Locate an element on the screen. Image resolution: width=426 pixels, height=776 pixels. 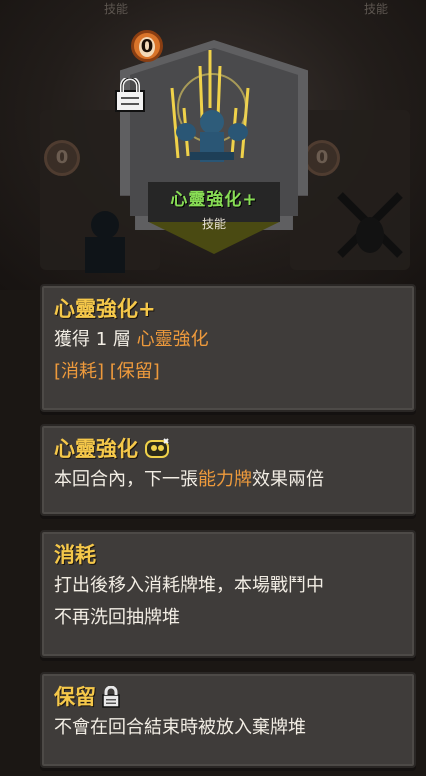
meditating-figure-icon is located at coordinates (210, 106).